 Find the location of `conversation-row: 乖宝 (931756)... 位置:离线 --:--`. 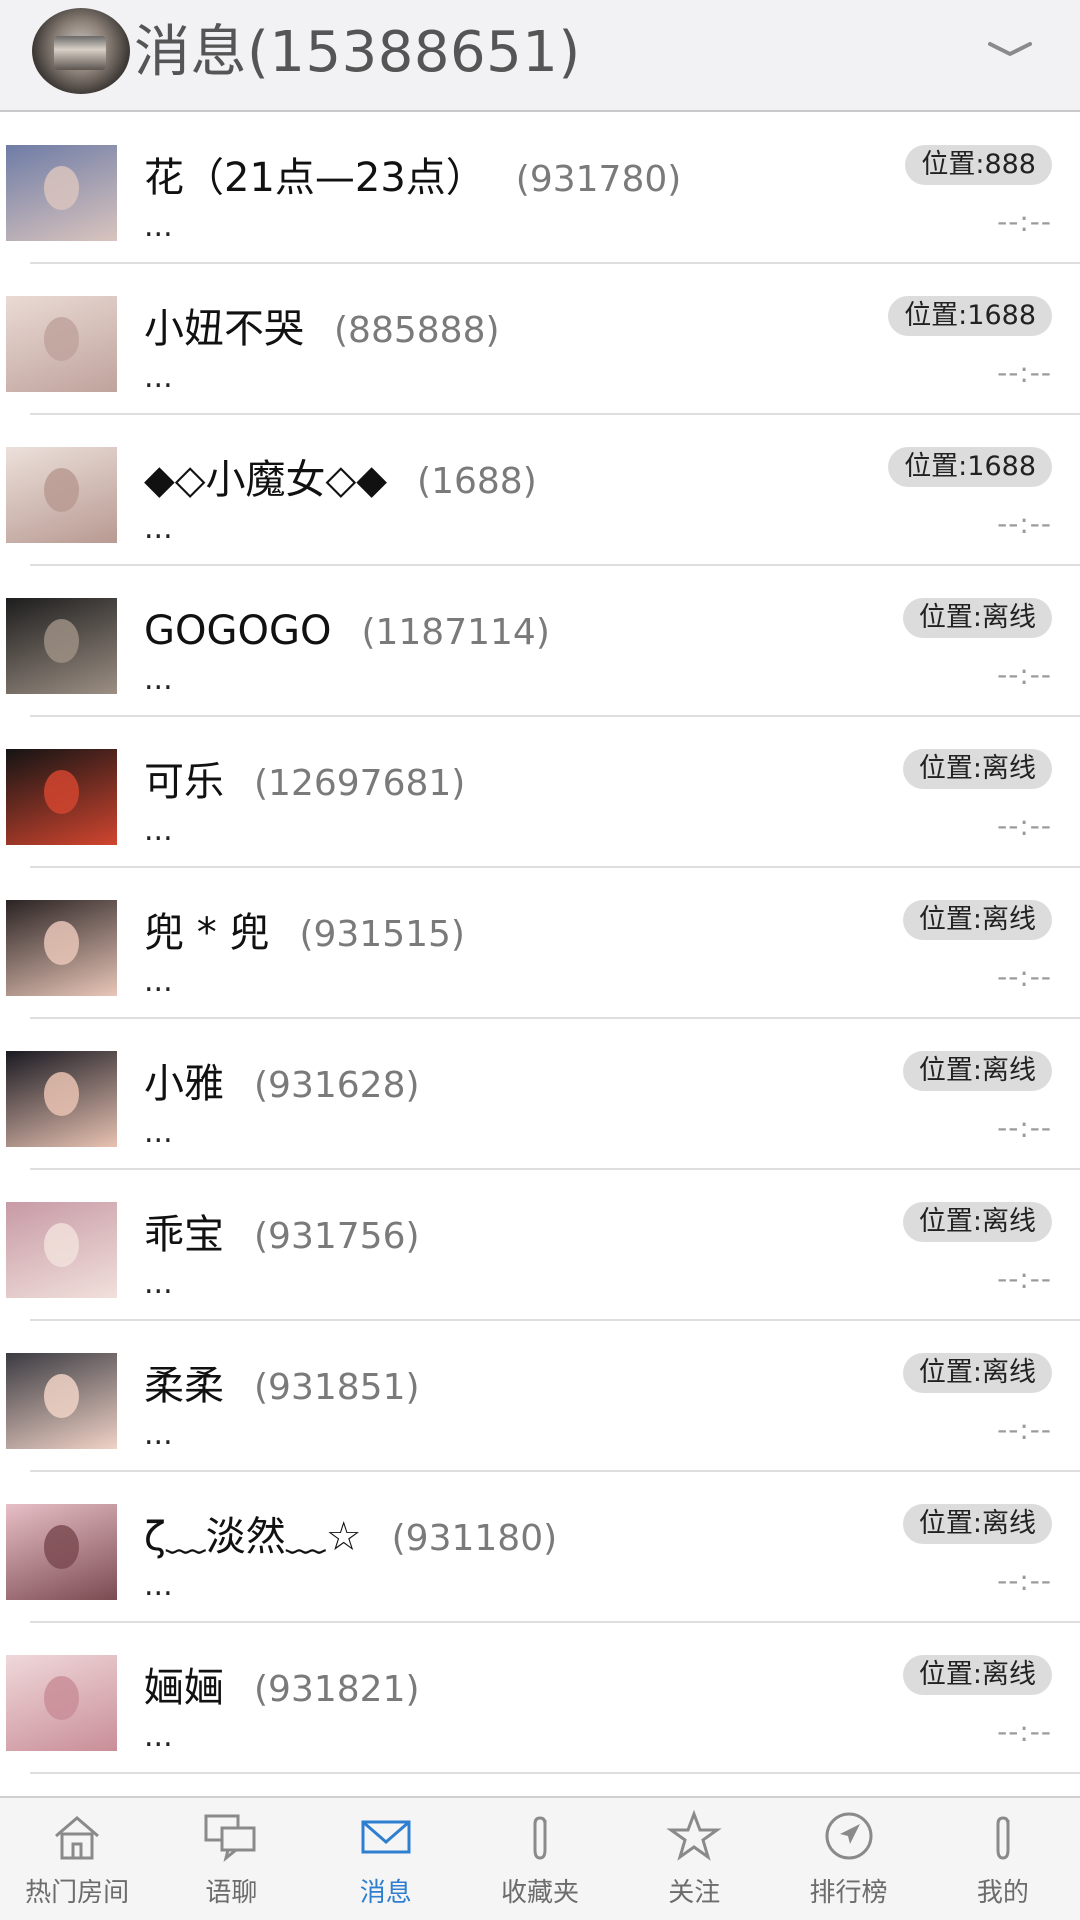

conversation-row: 乖宝 (931756)... 位置:离线 --:-- is located at coordinates (540, 1245).